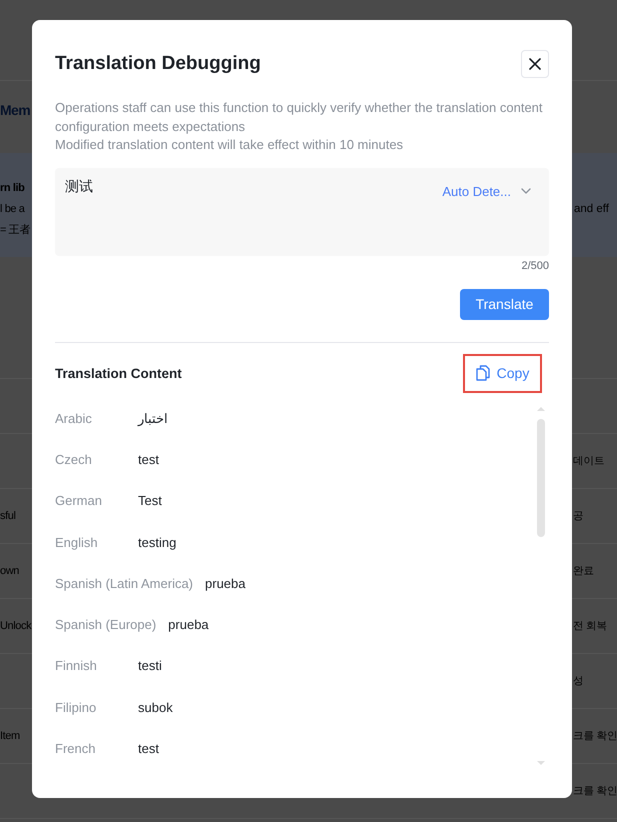 The image size is (617, 822). Describe the element at coordinates (124, 583) in the screenshot. I see `language-label: Spanish (Latin America)` at that location.